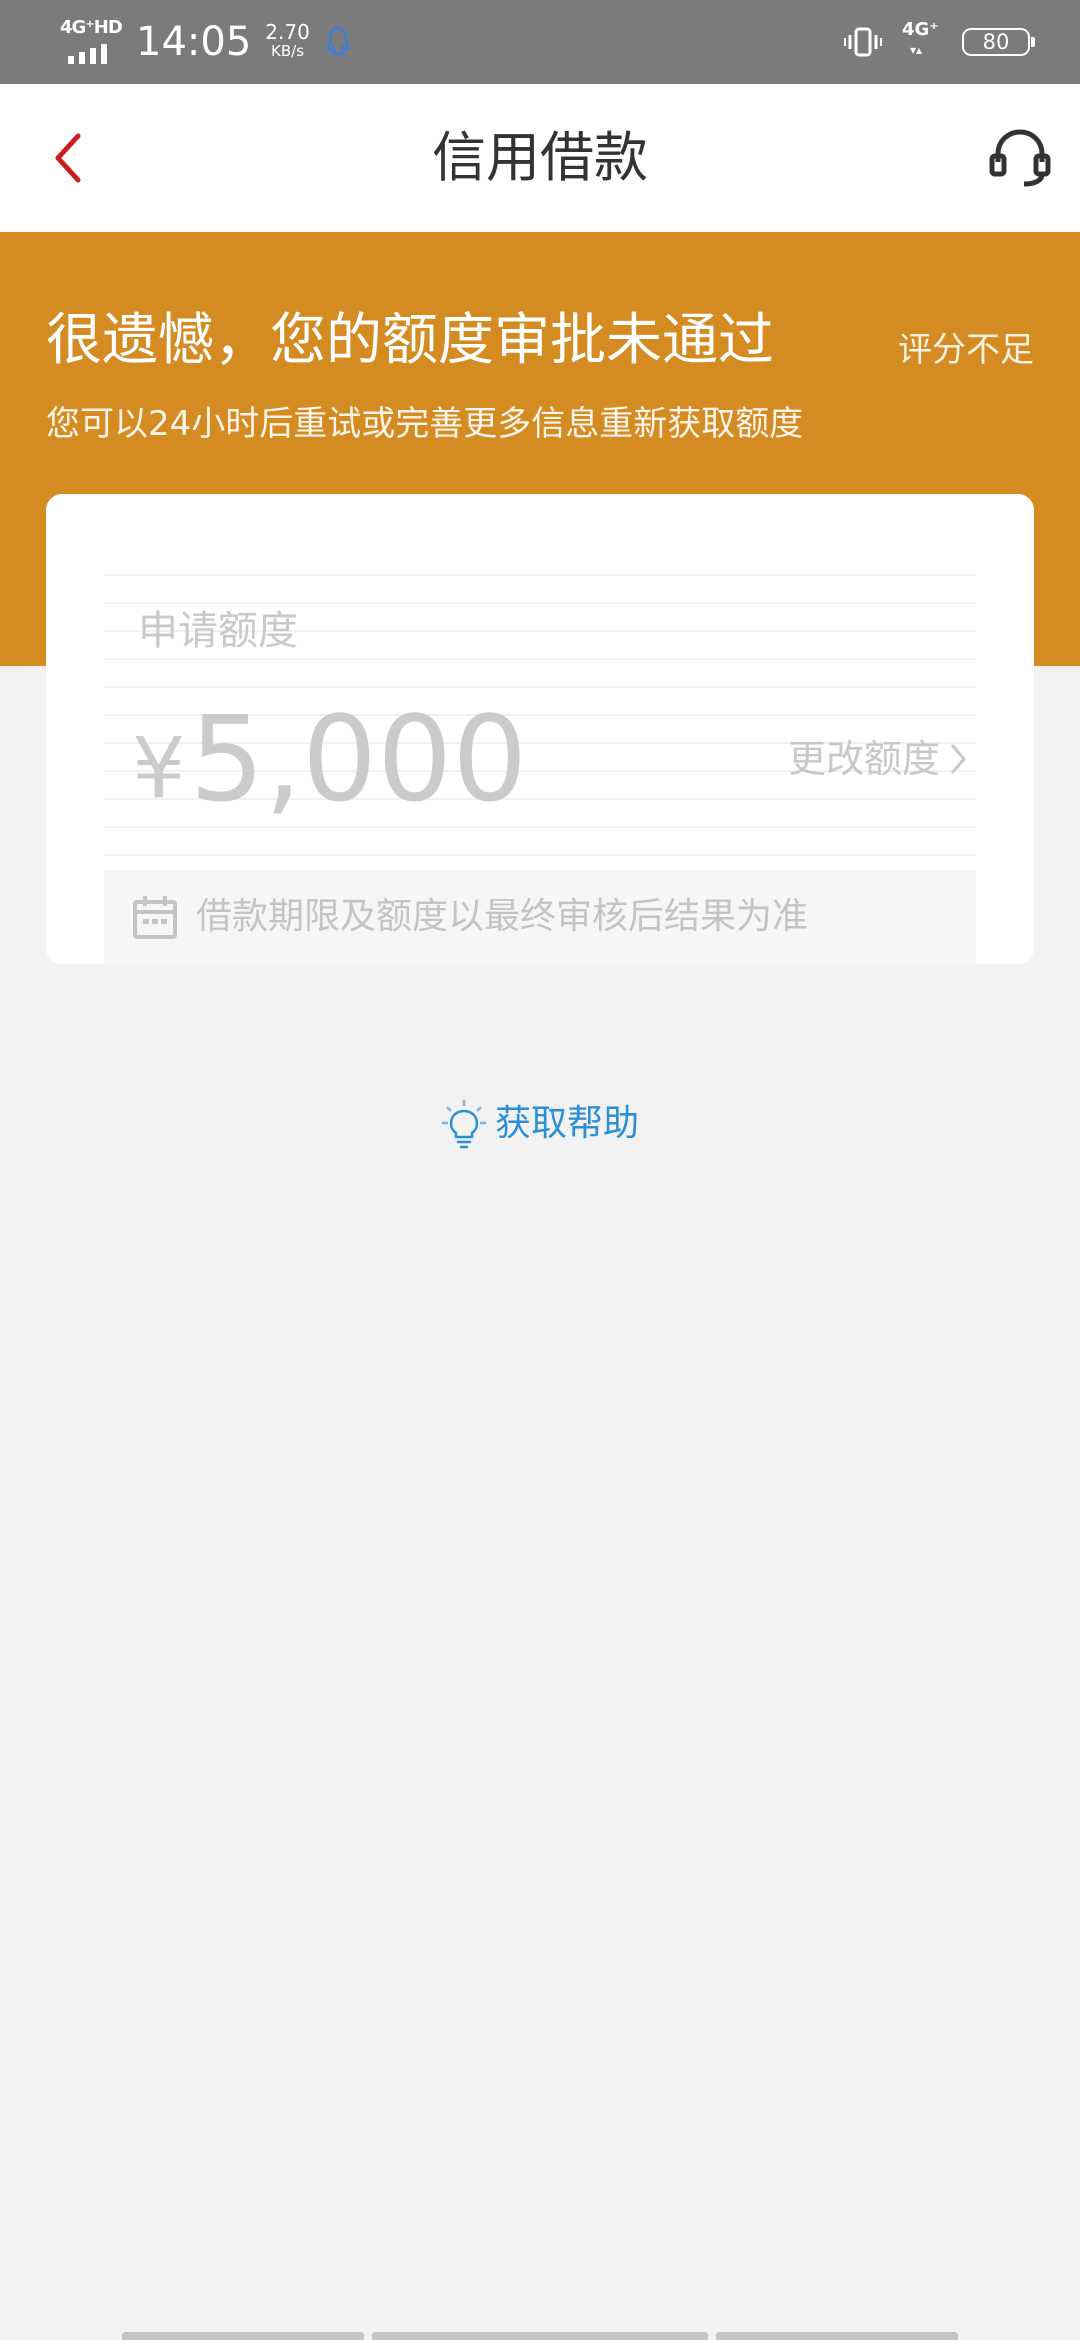 The height and width of the screenshot is (2340, 1080). Describe the element at coordinates (218, 631) in the screenshot. I see `amount-label: 申请额度` at that location.